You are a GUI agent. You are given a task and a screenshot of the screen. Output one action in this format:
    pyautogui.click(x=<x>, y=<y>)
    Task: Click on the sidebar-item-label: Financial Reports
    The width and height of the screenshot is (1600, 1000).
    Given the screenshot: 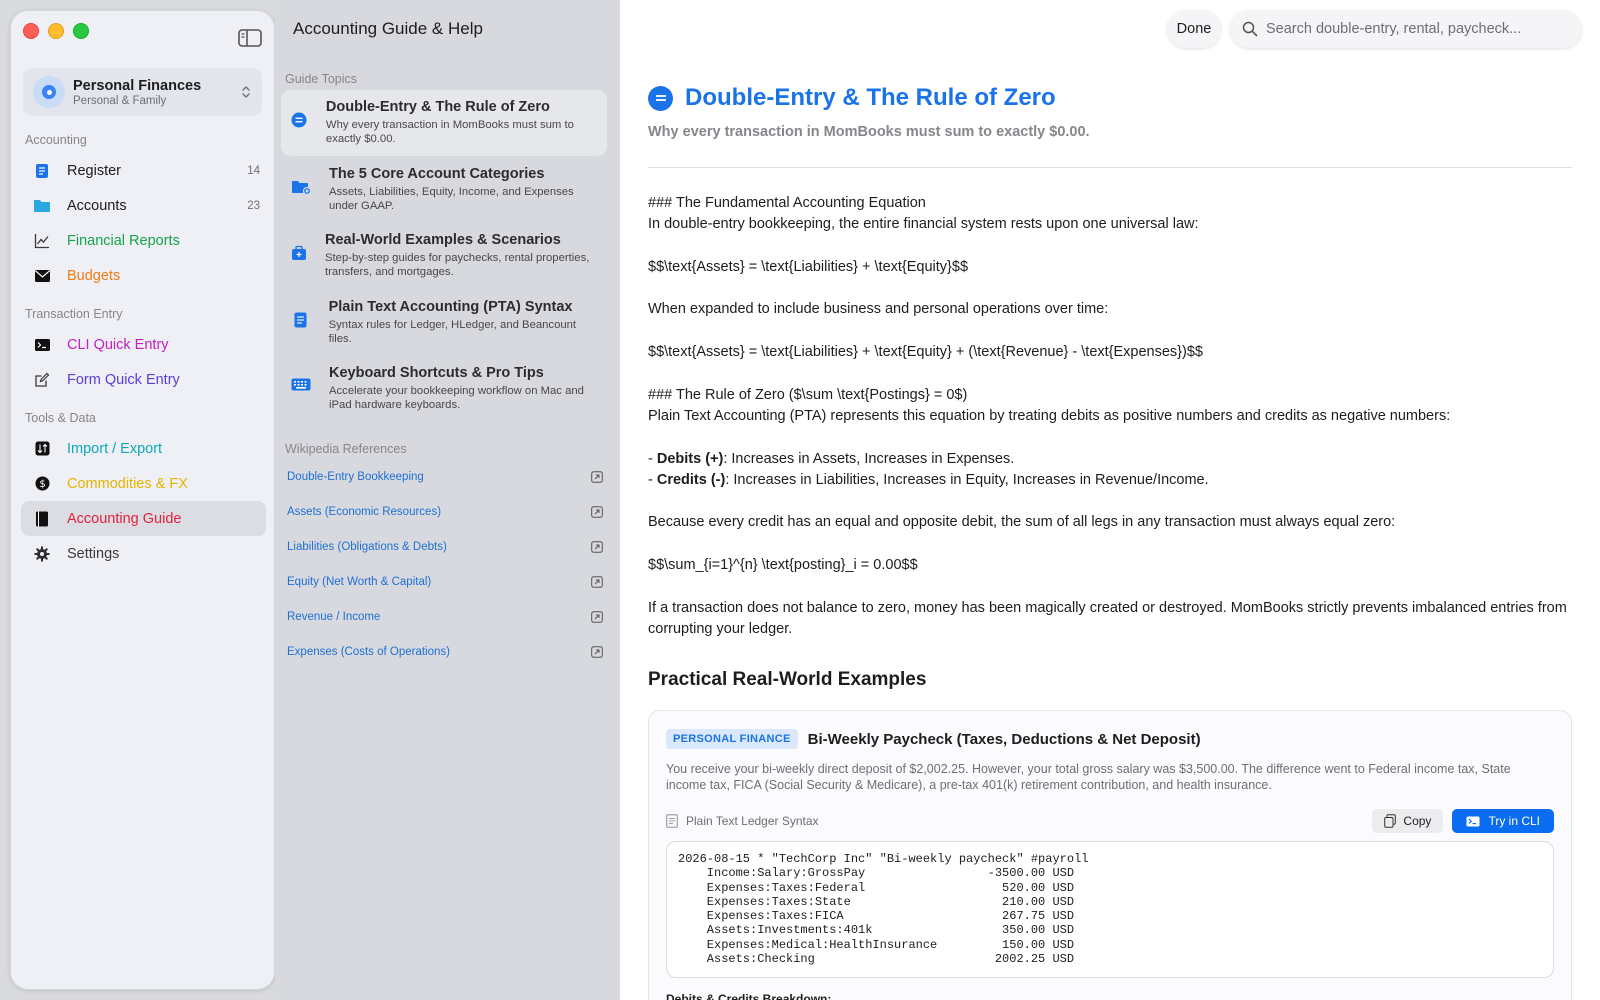 What is the action you would take?
    pyautogui.click(x=123, y=240)
    